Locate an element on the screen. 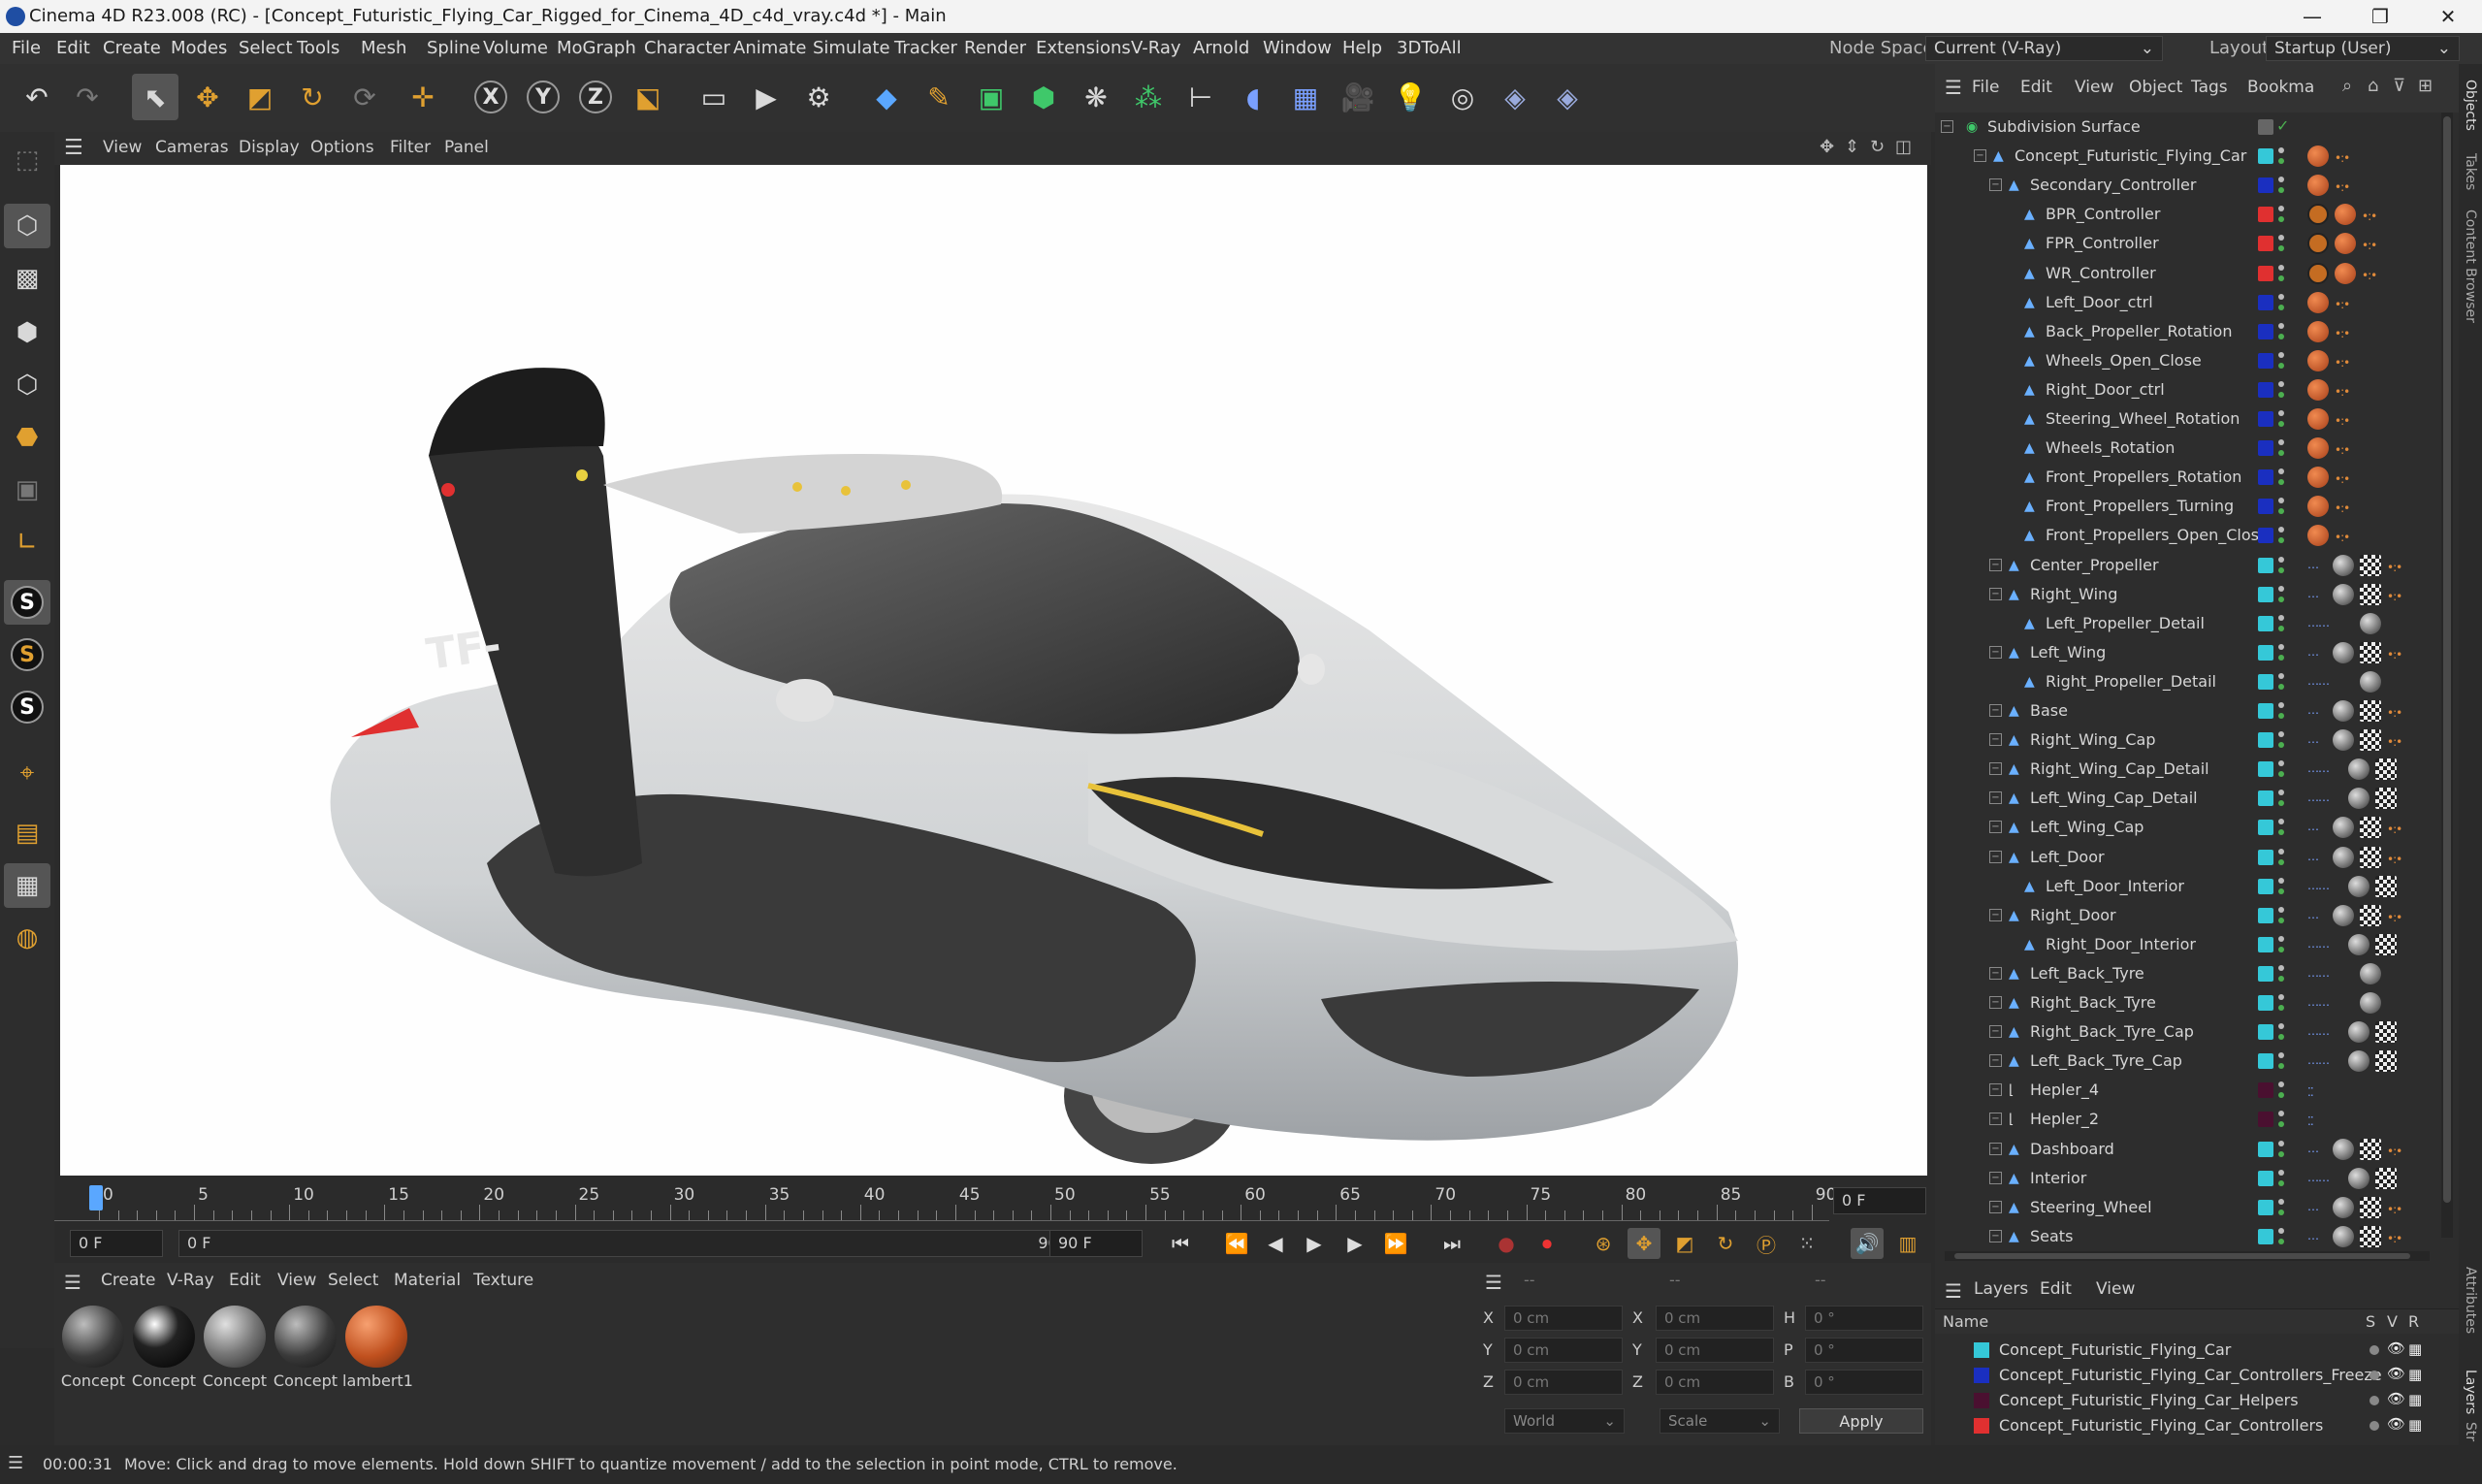 This screenshot has height=1484, width=2482. python-icon: ◈ is located at coordinates (1515, 97).